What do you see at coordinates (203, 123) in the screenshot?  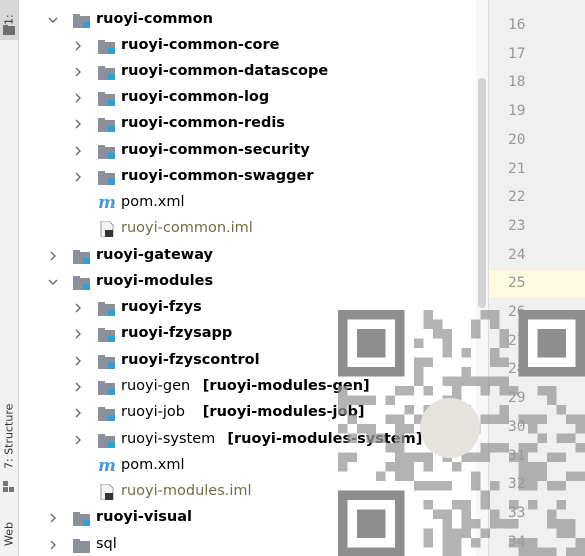 I see `tree-item-label: ruoyi-common-redis` at bounding box center [203, 123].